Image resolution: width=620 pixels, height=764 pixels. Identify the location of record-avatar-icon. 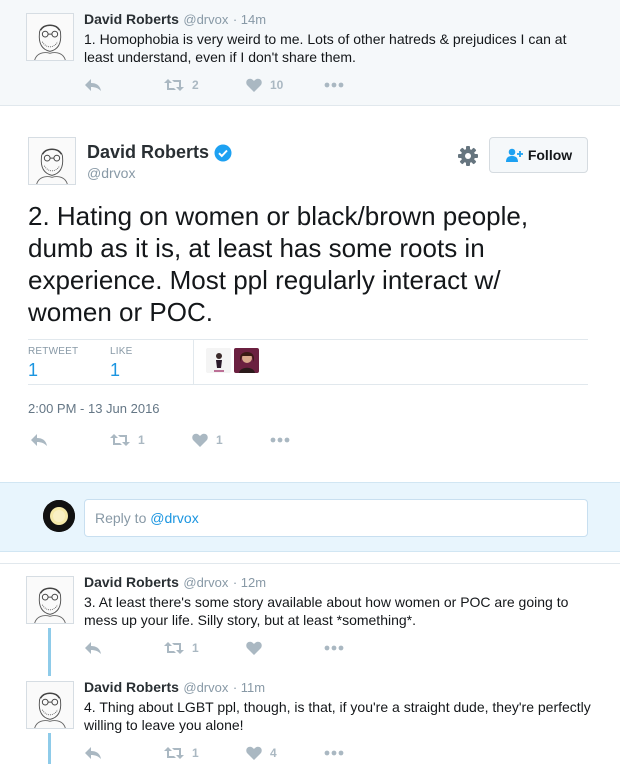
(59, 516).